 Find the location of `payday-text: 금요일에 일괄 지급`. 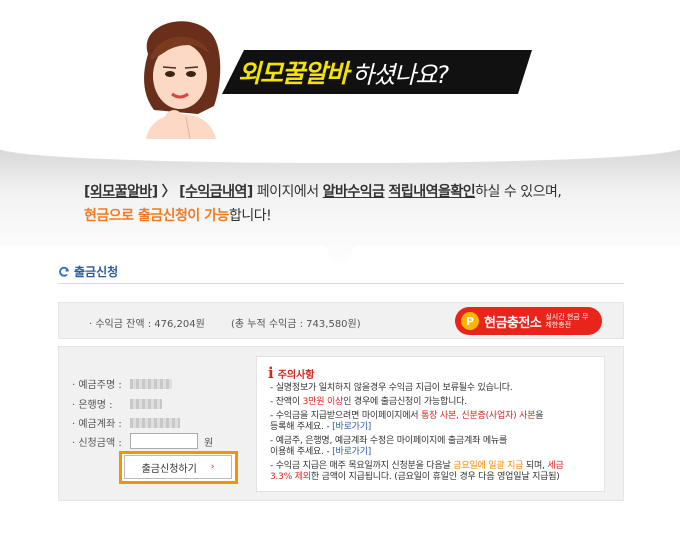

payday-text: 금요일에 일괄 지급 is located at coordinates (488, 466).